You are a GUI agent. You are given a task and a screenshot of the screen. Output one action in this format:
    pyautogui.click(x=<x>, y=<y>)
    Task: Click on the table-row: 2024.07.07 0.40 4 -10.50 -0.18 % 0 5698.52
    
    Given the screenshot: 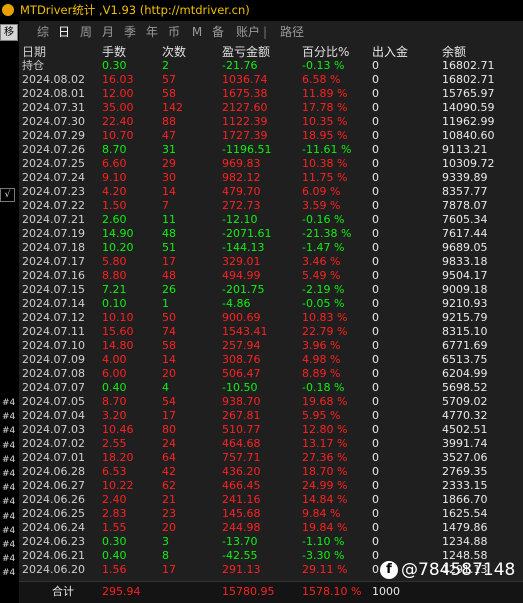 What is the action you would take?
    pyautogui.click(x=271, y=388)
    